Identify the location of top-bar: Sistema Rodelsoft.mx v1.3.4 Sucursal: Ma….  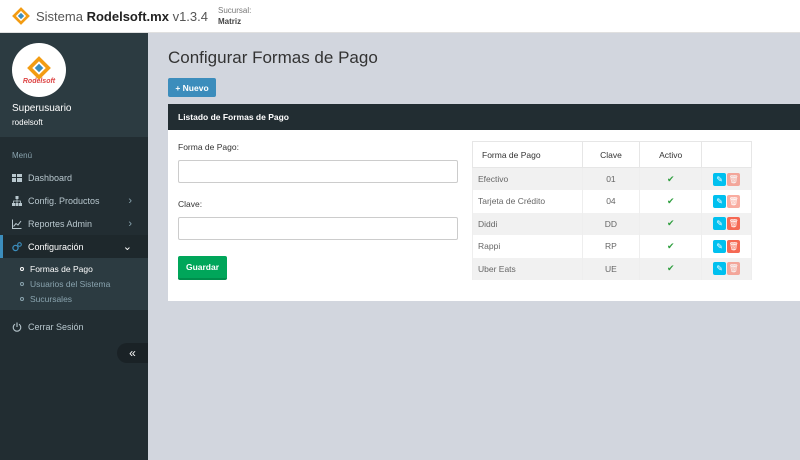
(400, 16).